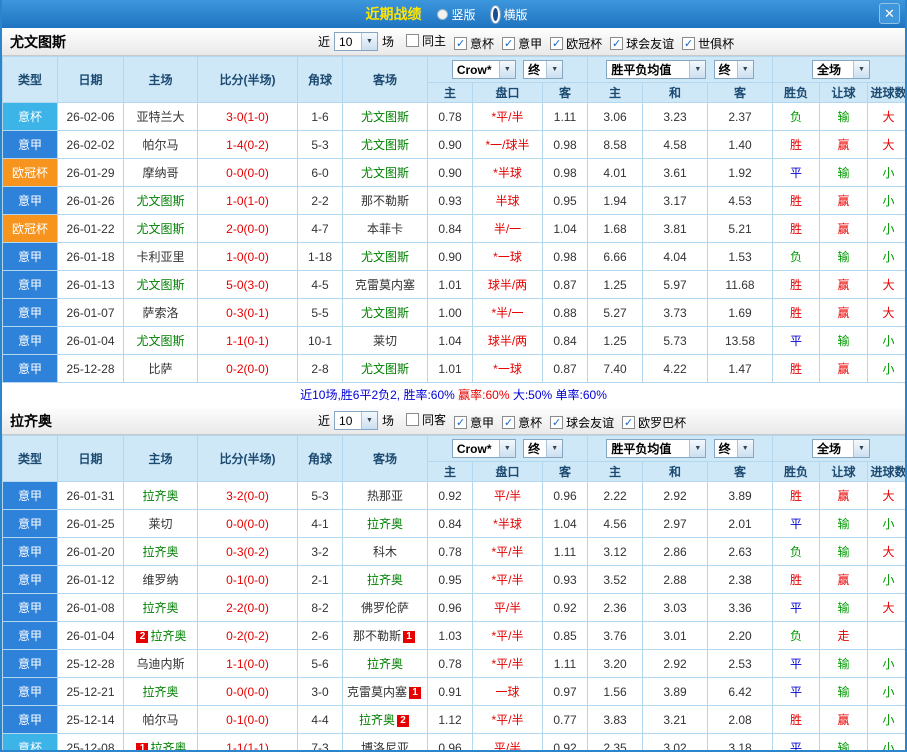  Describe the element at coordinates (320, 340) in the screenshot. I see `corners-cell: 10-1` at that location.